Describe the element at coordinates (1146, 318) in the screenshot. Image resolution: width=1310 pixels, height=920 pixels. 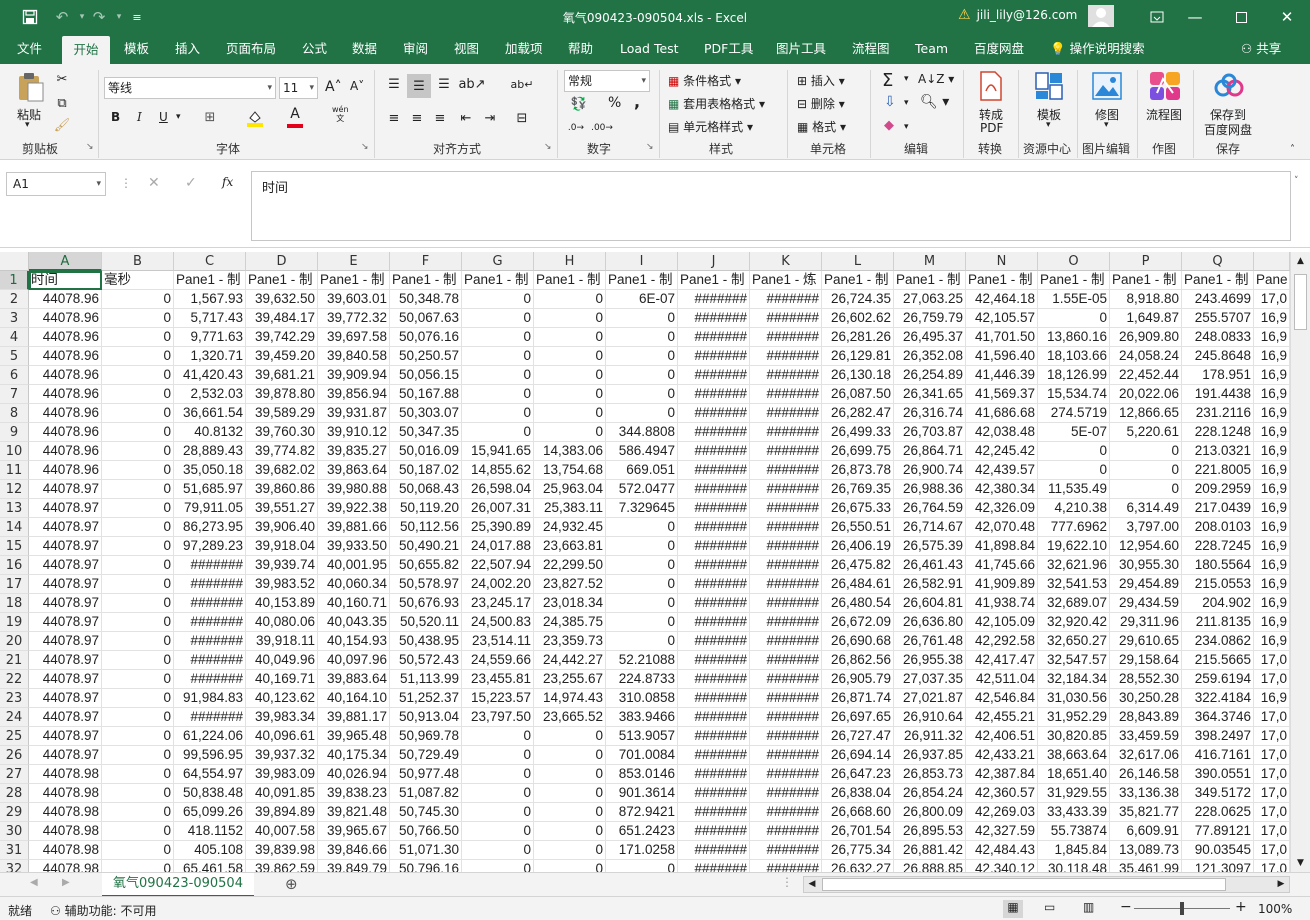
I see `cell: 1,649.87` at that location.